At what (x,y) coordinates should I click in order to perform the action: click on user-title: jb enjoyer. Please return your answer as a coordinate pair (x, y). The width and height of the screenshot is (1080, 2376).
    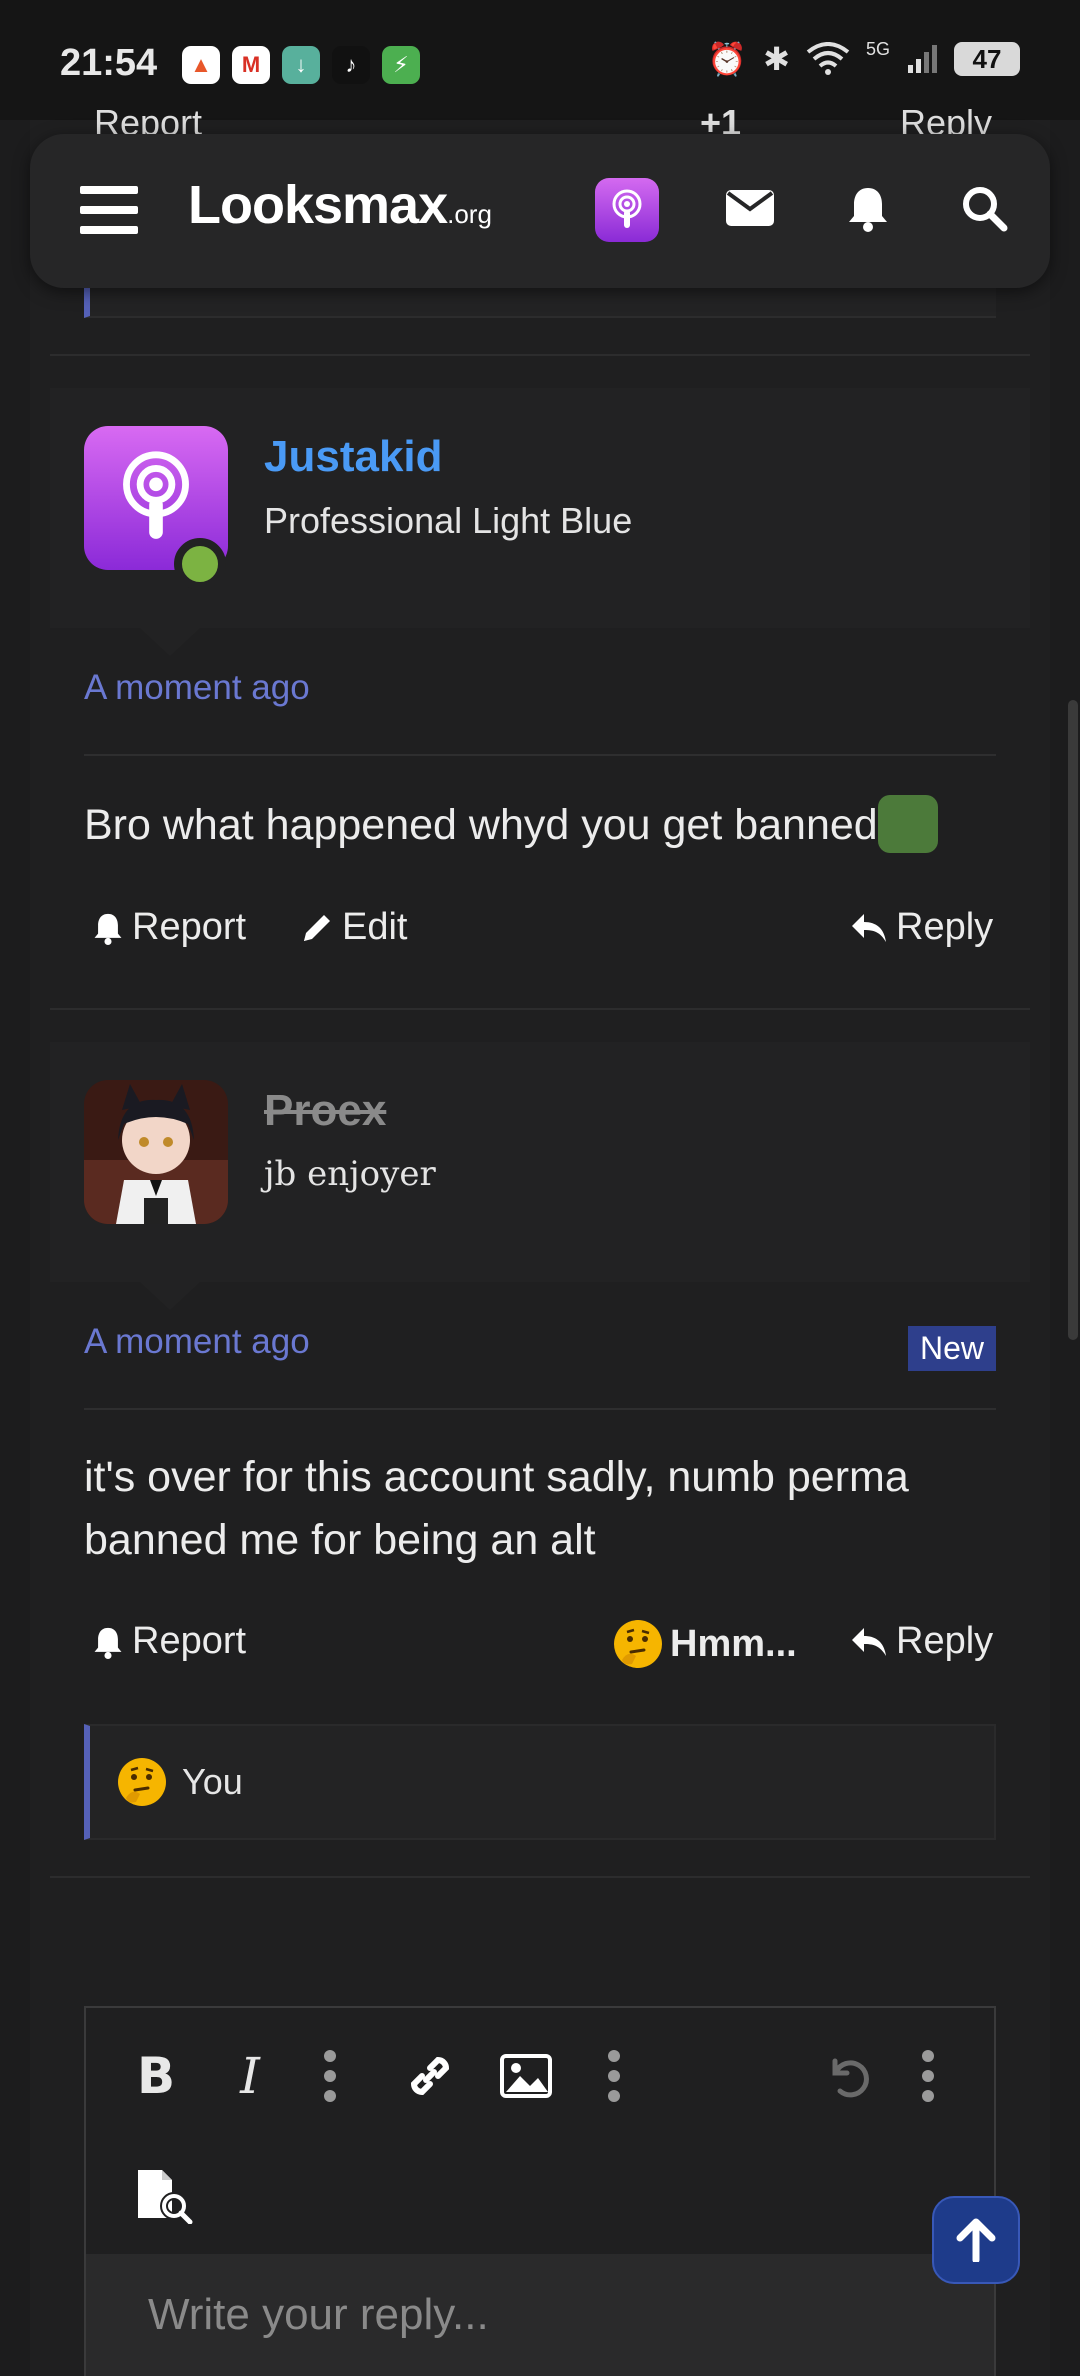
    Looking at the image, I should click on (350, 1174).